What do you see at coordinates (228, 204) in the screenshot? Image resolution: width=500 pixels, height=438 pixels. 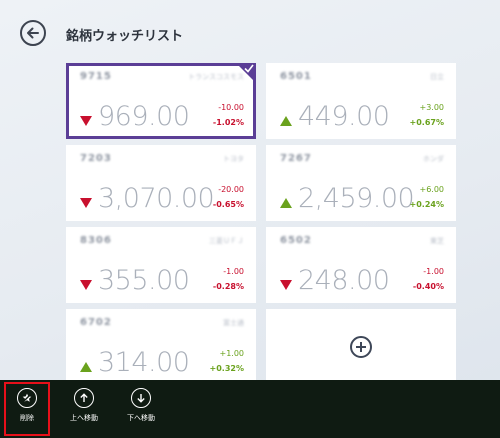 I see `percent-change: -0.65%` at bounding box center [228, 204].